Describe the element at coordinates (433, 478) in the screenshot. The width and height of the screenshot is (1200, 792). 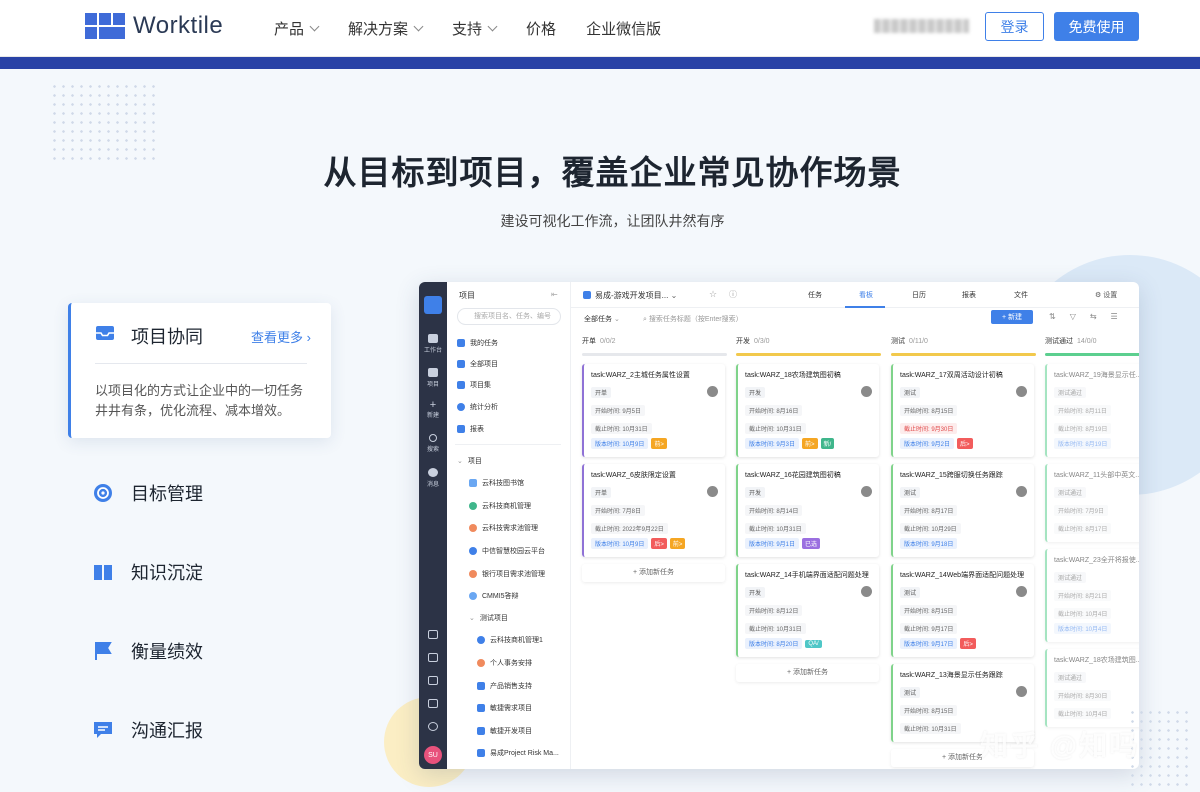
I see `rail-message: 消息` at that location.